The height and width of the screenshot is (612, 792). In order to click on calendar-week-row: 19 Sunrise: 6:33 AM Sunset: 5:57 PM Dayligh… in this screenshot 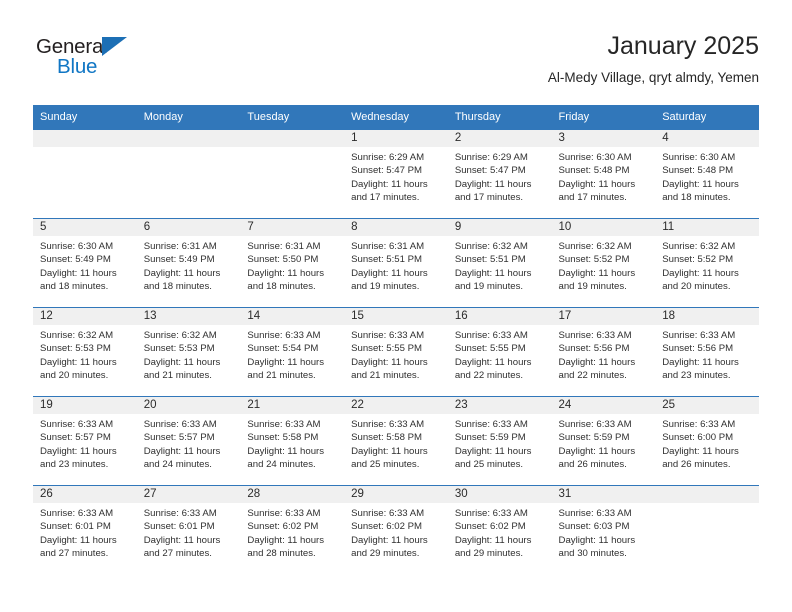, I will do `click(396, 441)`.